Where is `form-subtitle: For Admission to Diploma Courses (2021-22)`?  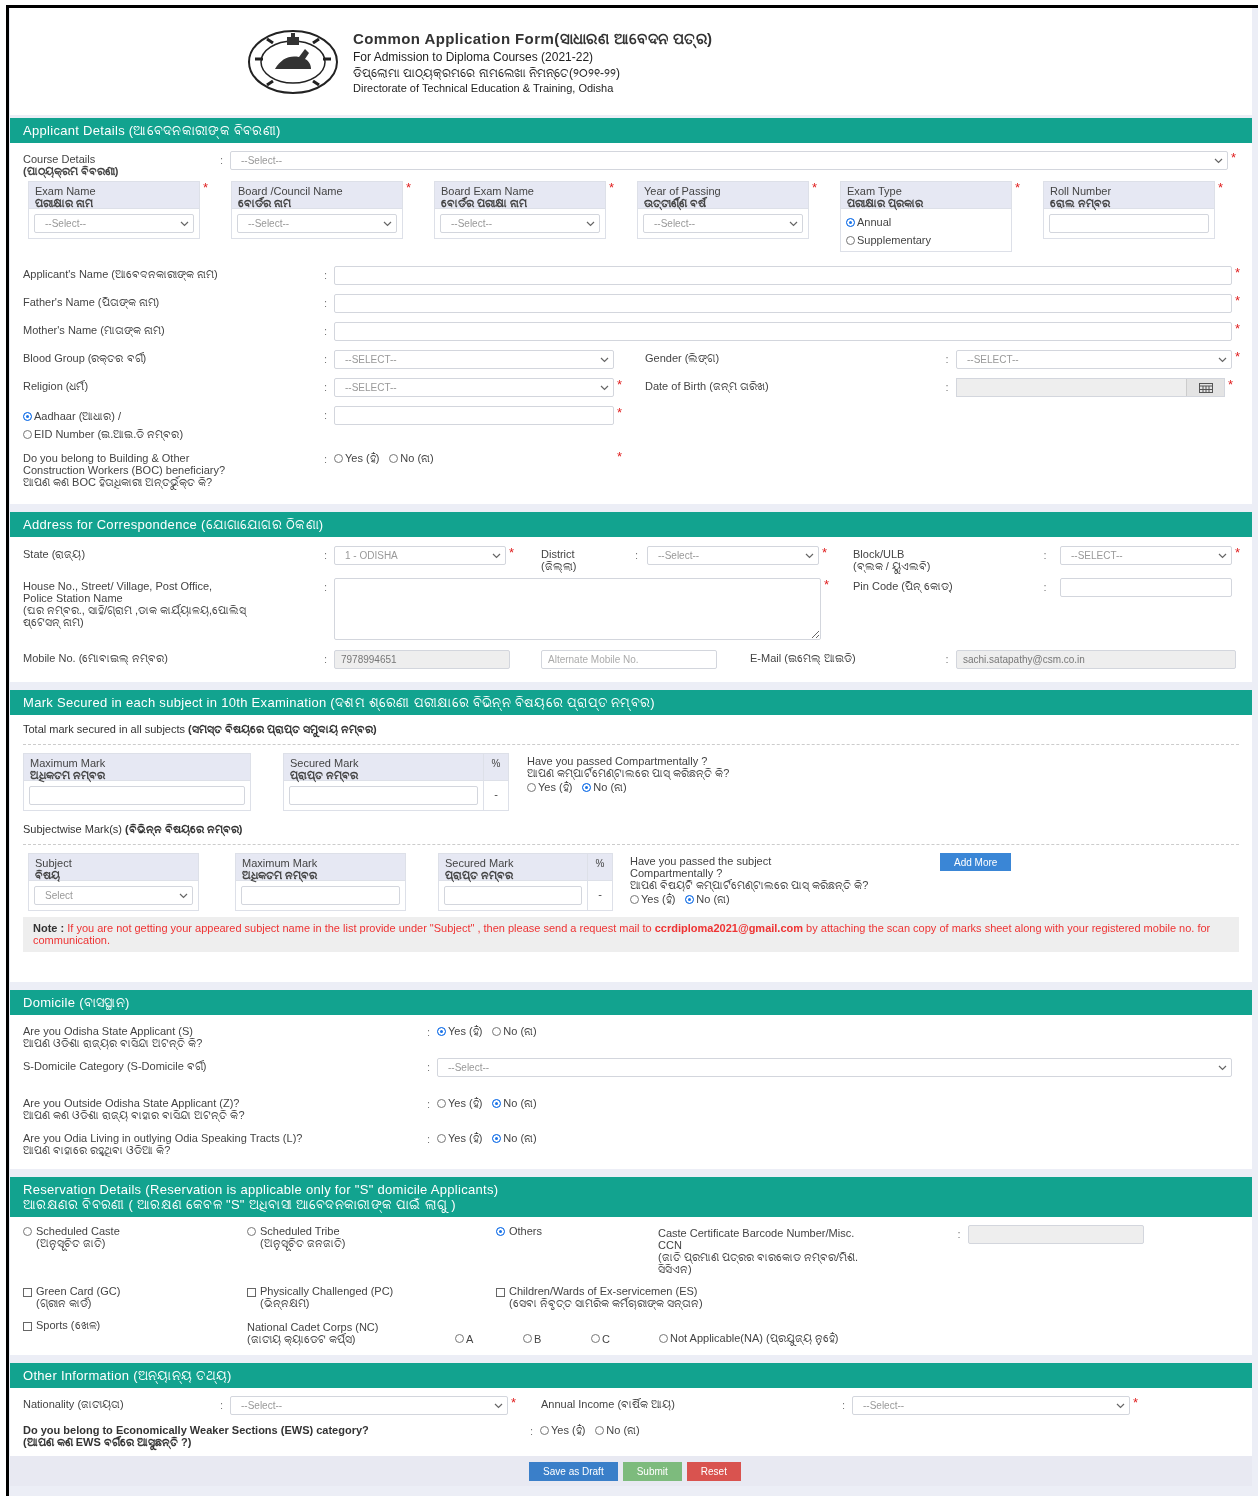 form-subtitle: For Admission to Diploma Courses (2021-22) is located at coordinates (474, 56).